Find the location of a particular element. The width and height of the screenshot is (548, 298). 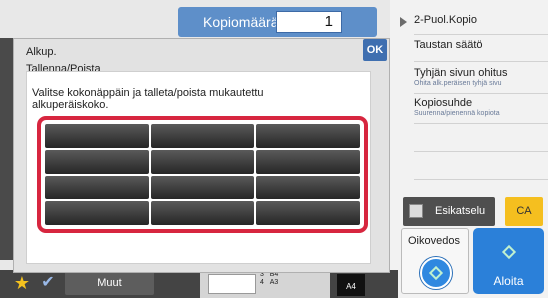

tray-size-text: 4 is located at coordinates (262, 282).